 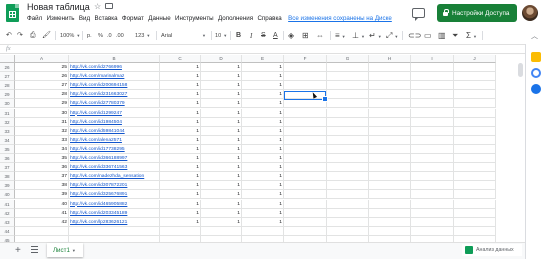 I want to click on cell-a: 25, so click(x=42, y=68).